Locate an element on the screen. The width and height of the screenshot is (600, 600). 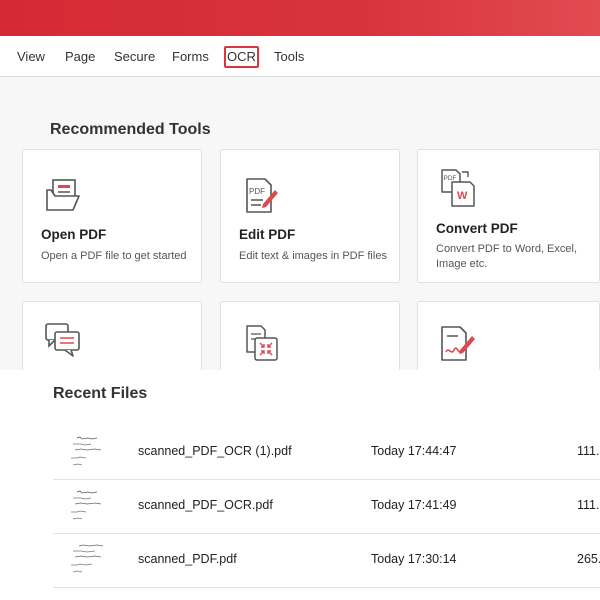
sign-icon is located at coordinates (458, 343).